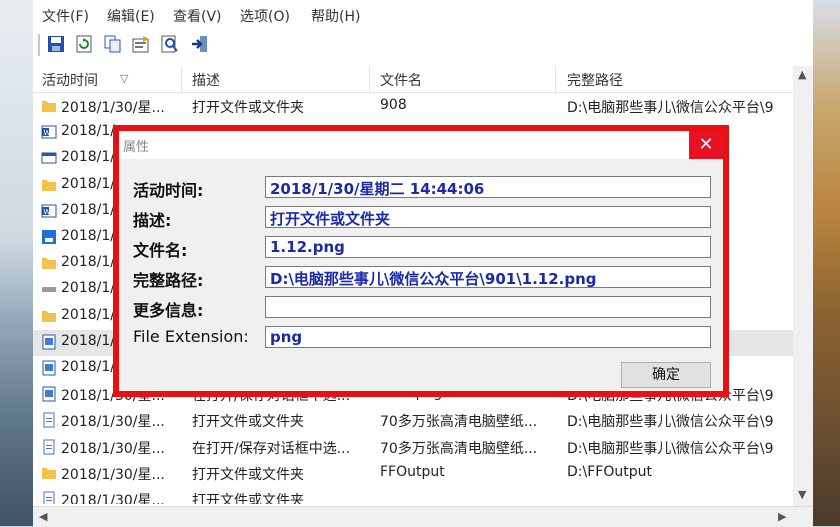 Image resolution: width=840 pixels, height=527 pixels. Describe the element at coordinates (84, 44) in the screenshot. I see `refresh-icon` at that location.